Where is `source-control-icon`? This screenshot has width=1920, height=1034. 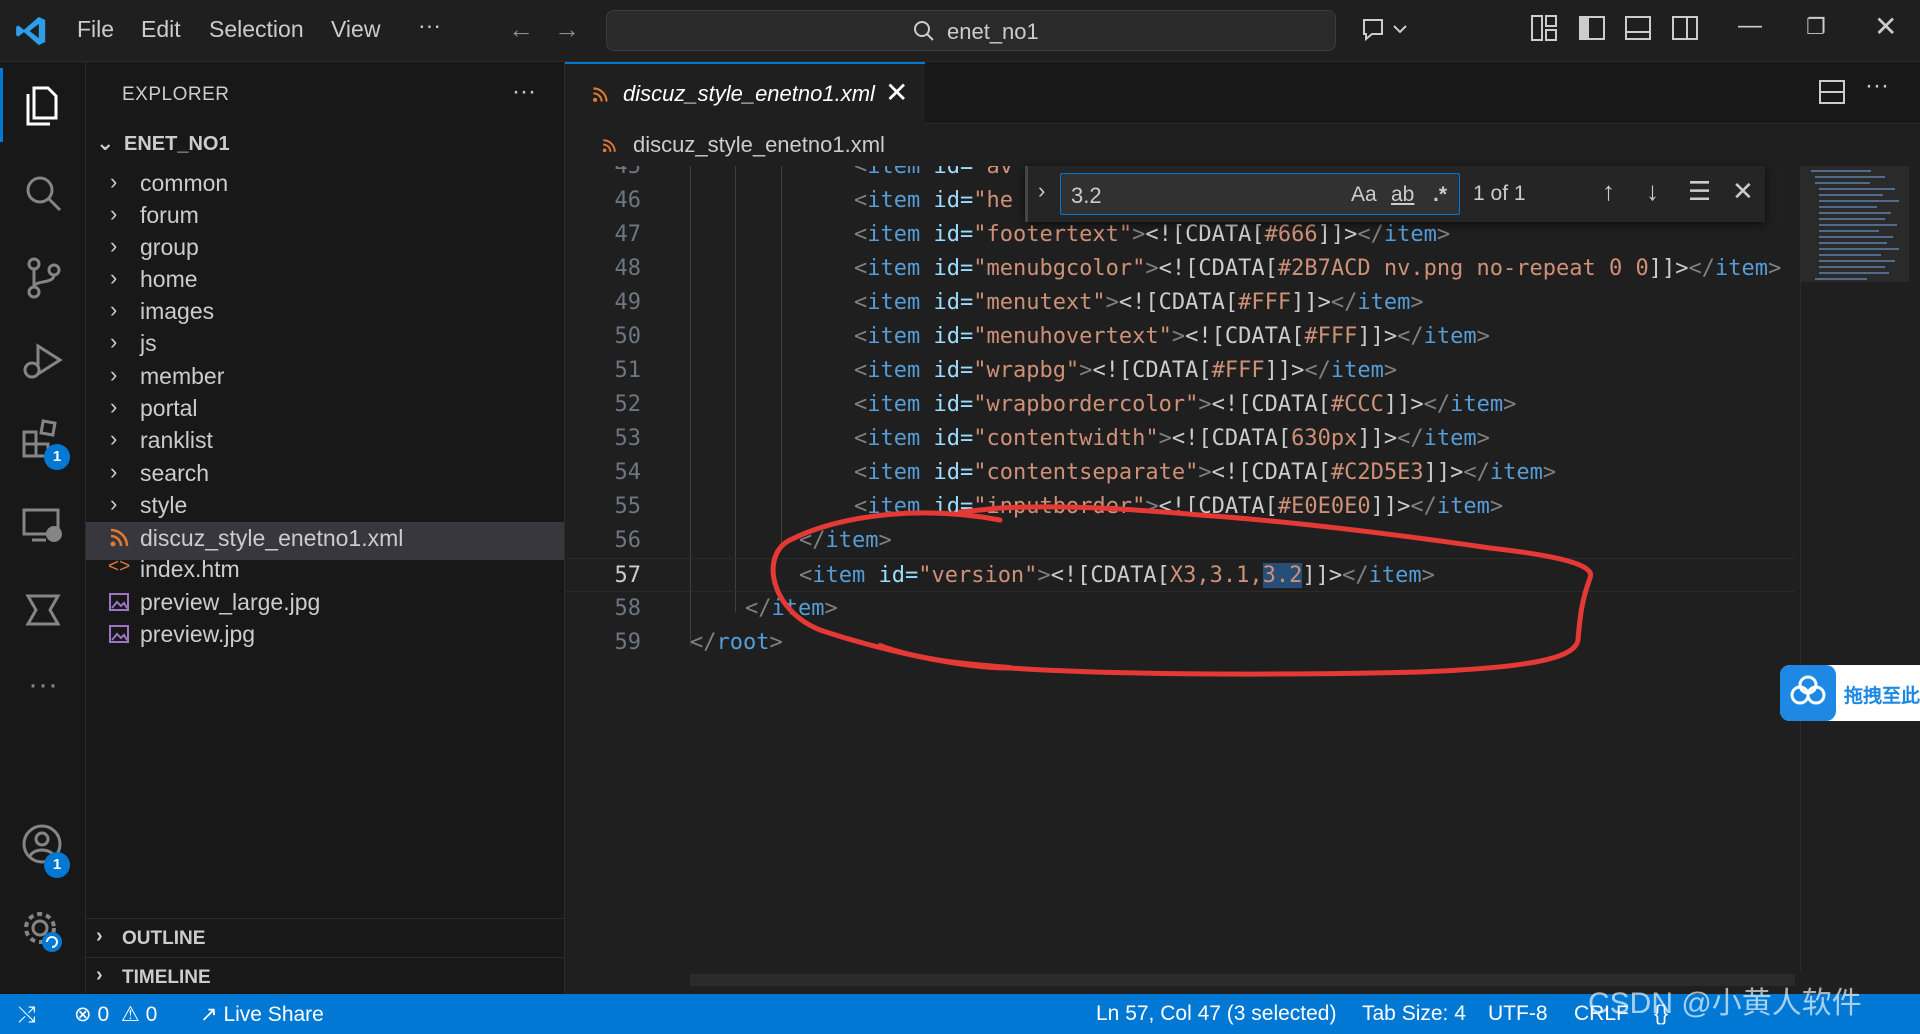
source-control-icon is located at coordinates (43, 277).